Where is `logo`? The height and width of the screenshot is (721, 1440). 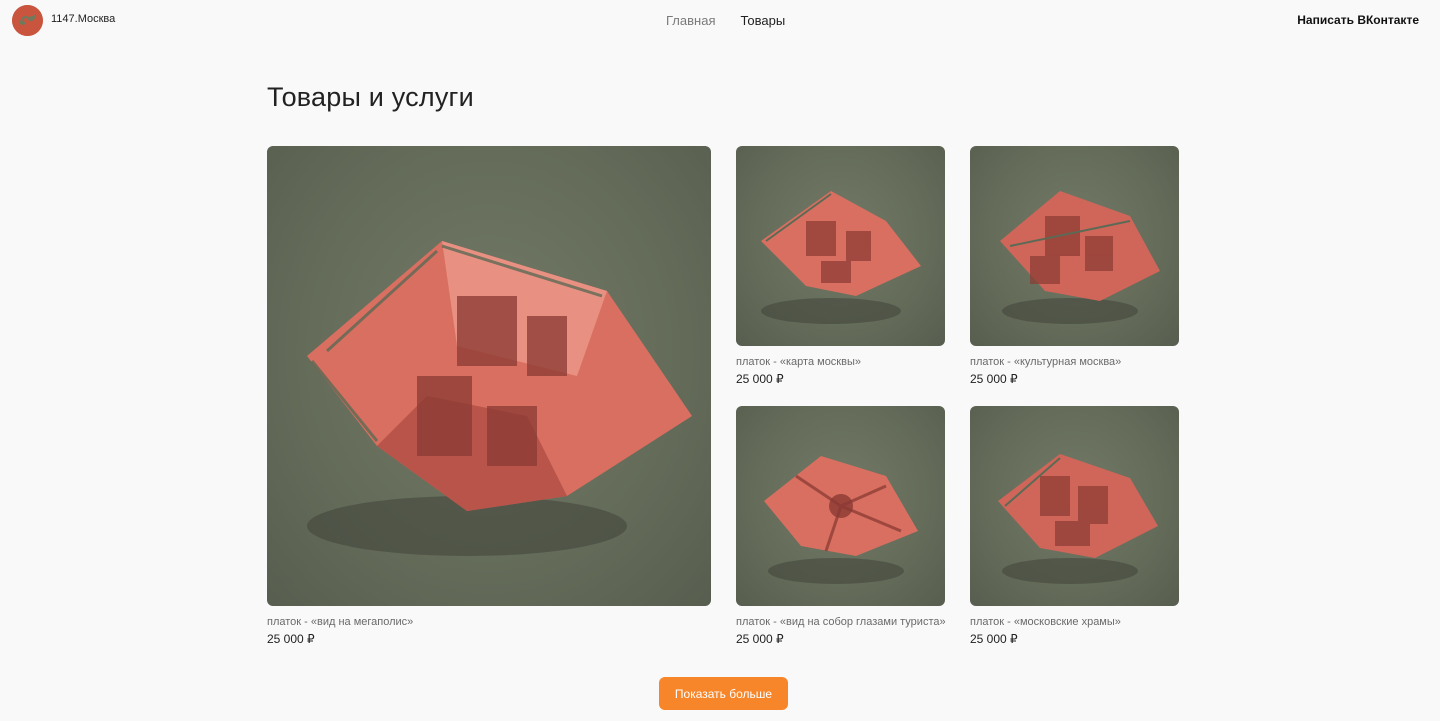
logo is located at coordinates (27, 20).